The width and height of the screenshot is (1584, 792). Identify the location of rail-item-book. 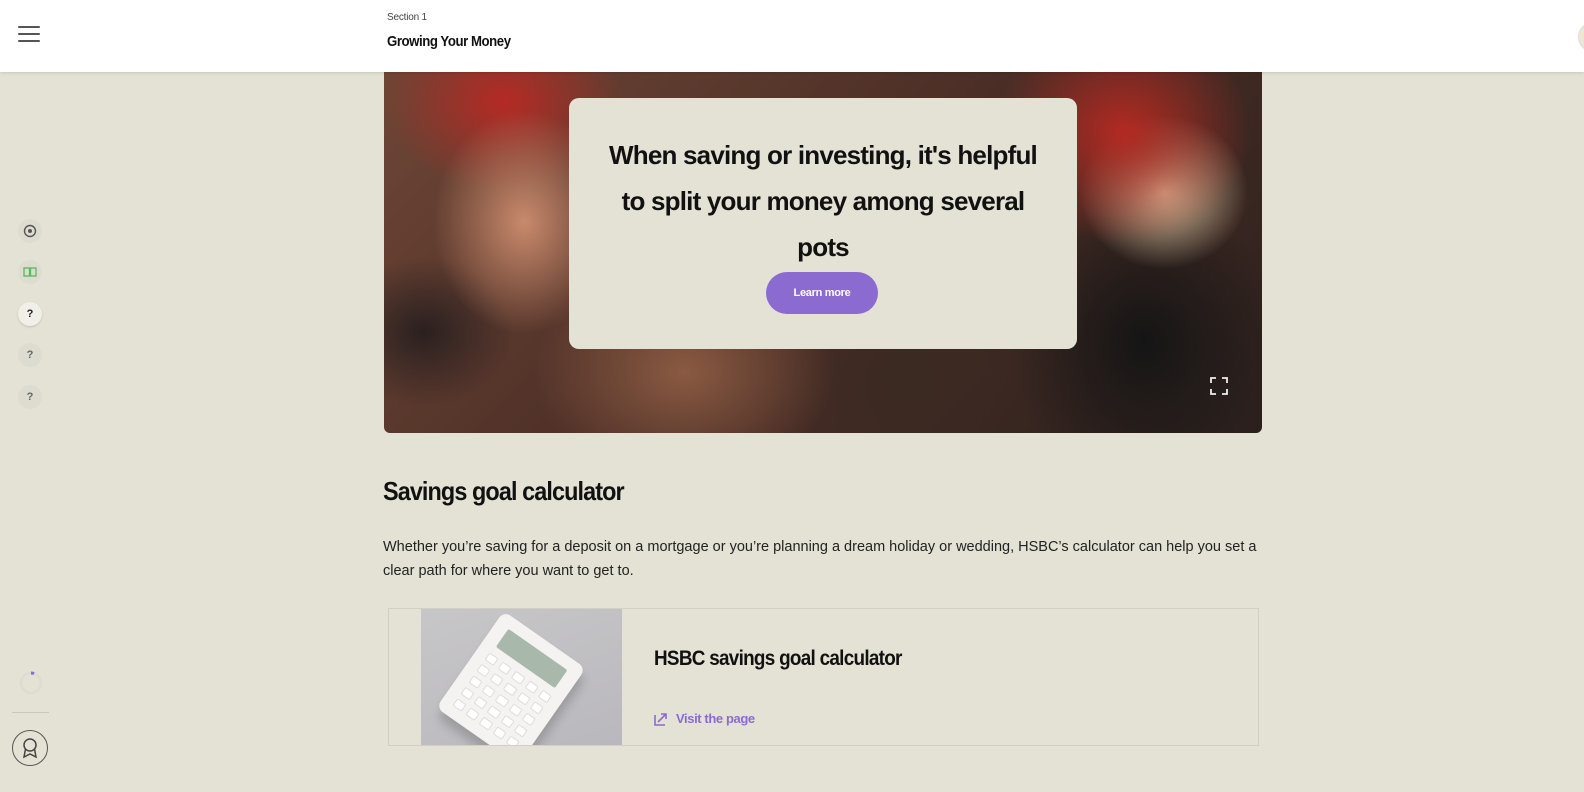
(30, 272).